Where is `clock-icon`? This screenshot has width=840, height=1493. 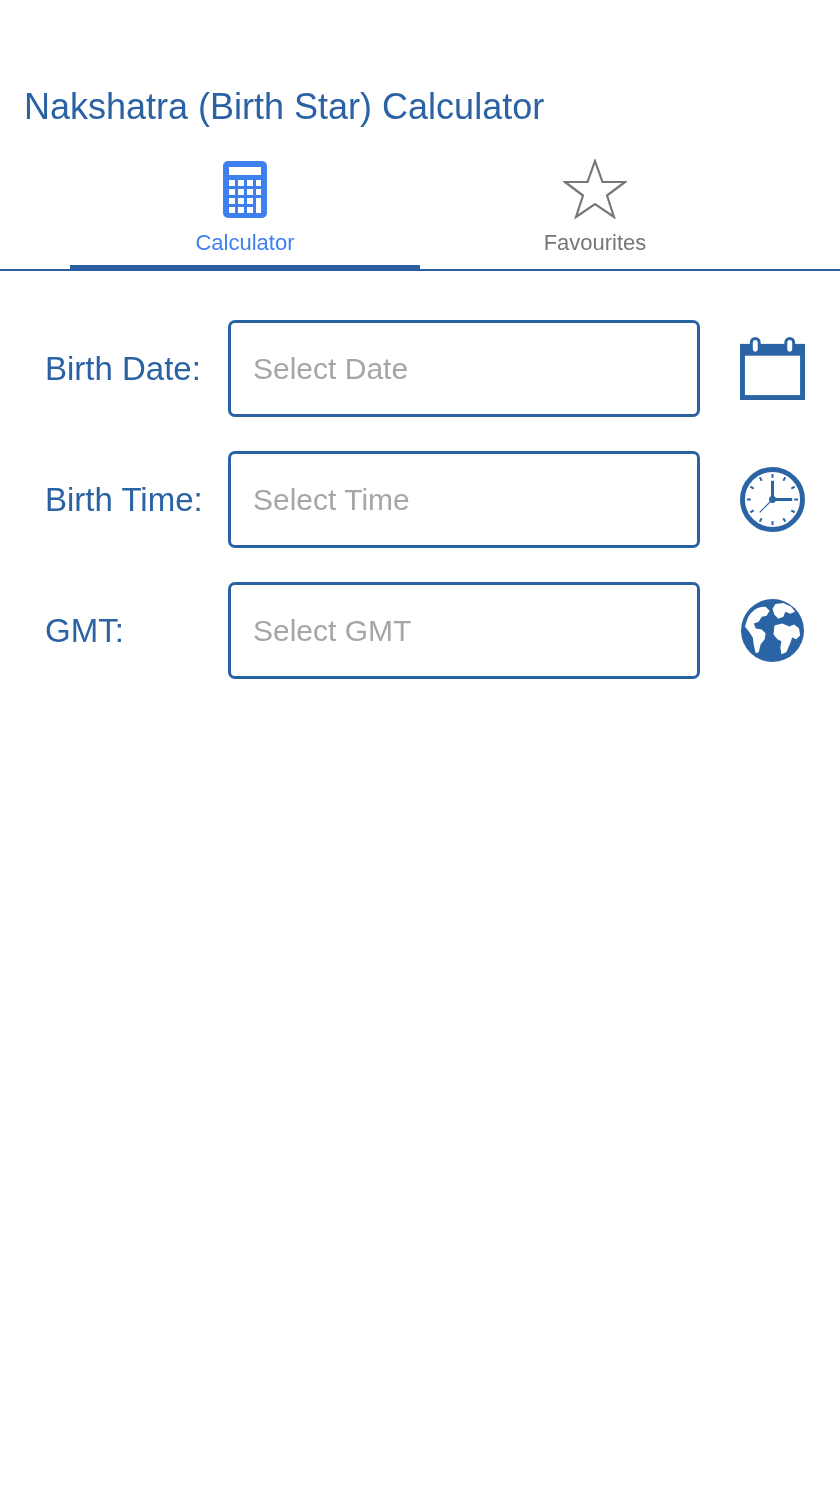 clock-icon is located at coordinates (772, 499).